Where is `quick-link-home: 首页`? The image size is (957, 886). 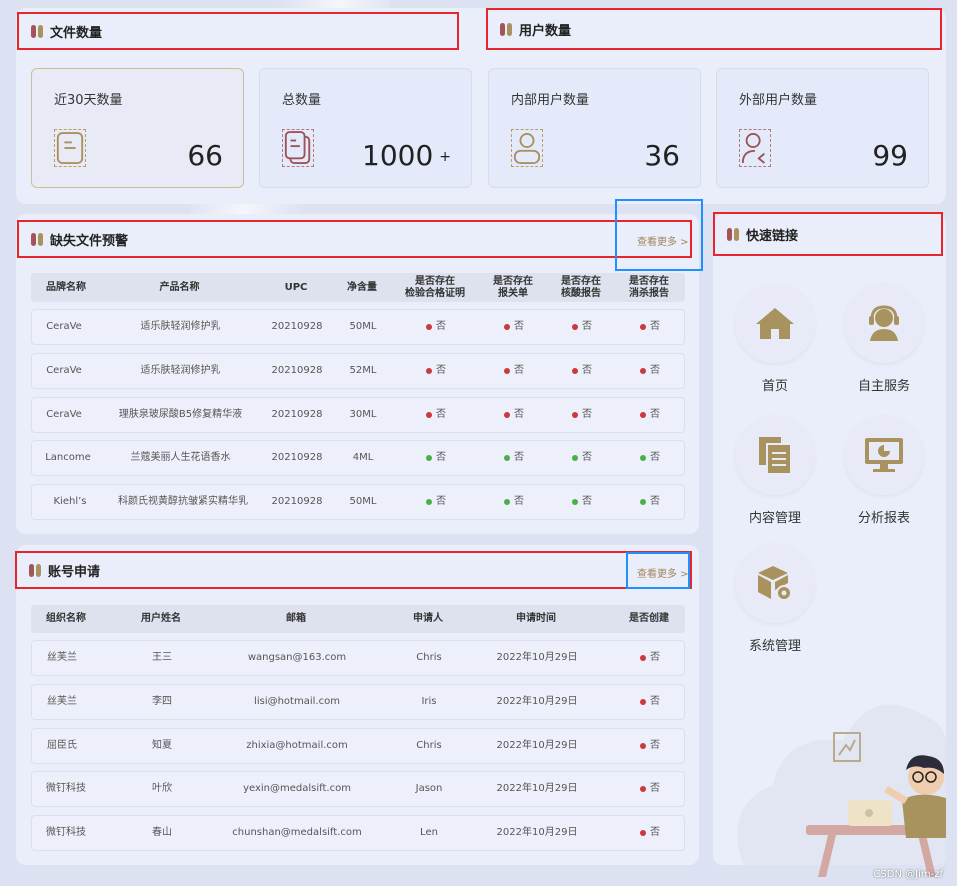
quick-link-home: 首页 is located at coordinates (775, 338).